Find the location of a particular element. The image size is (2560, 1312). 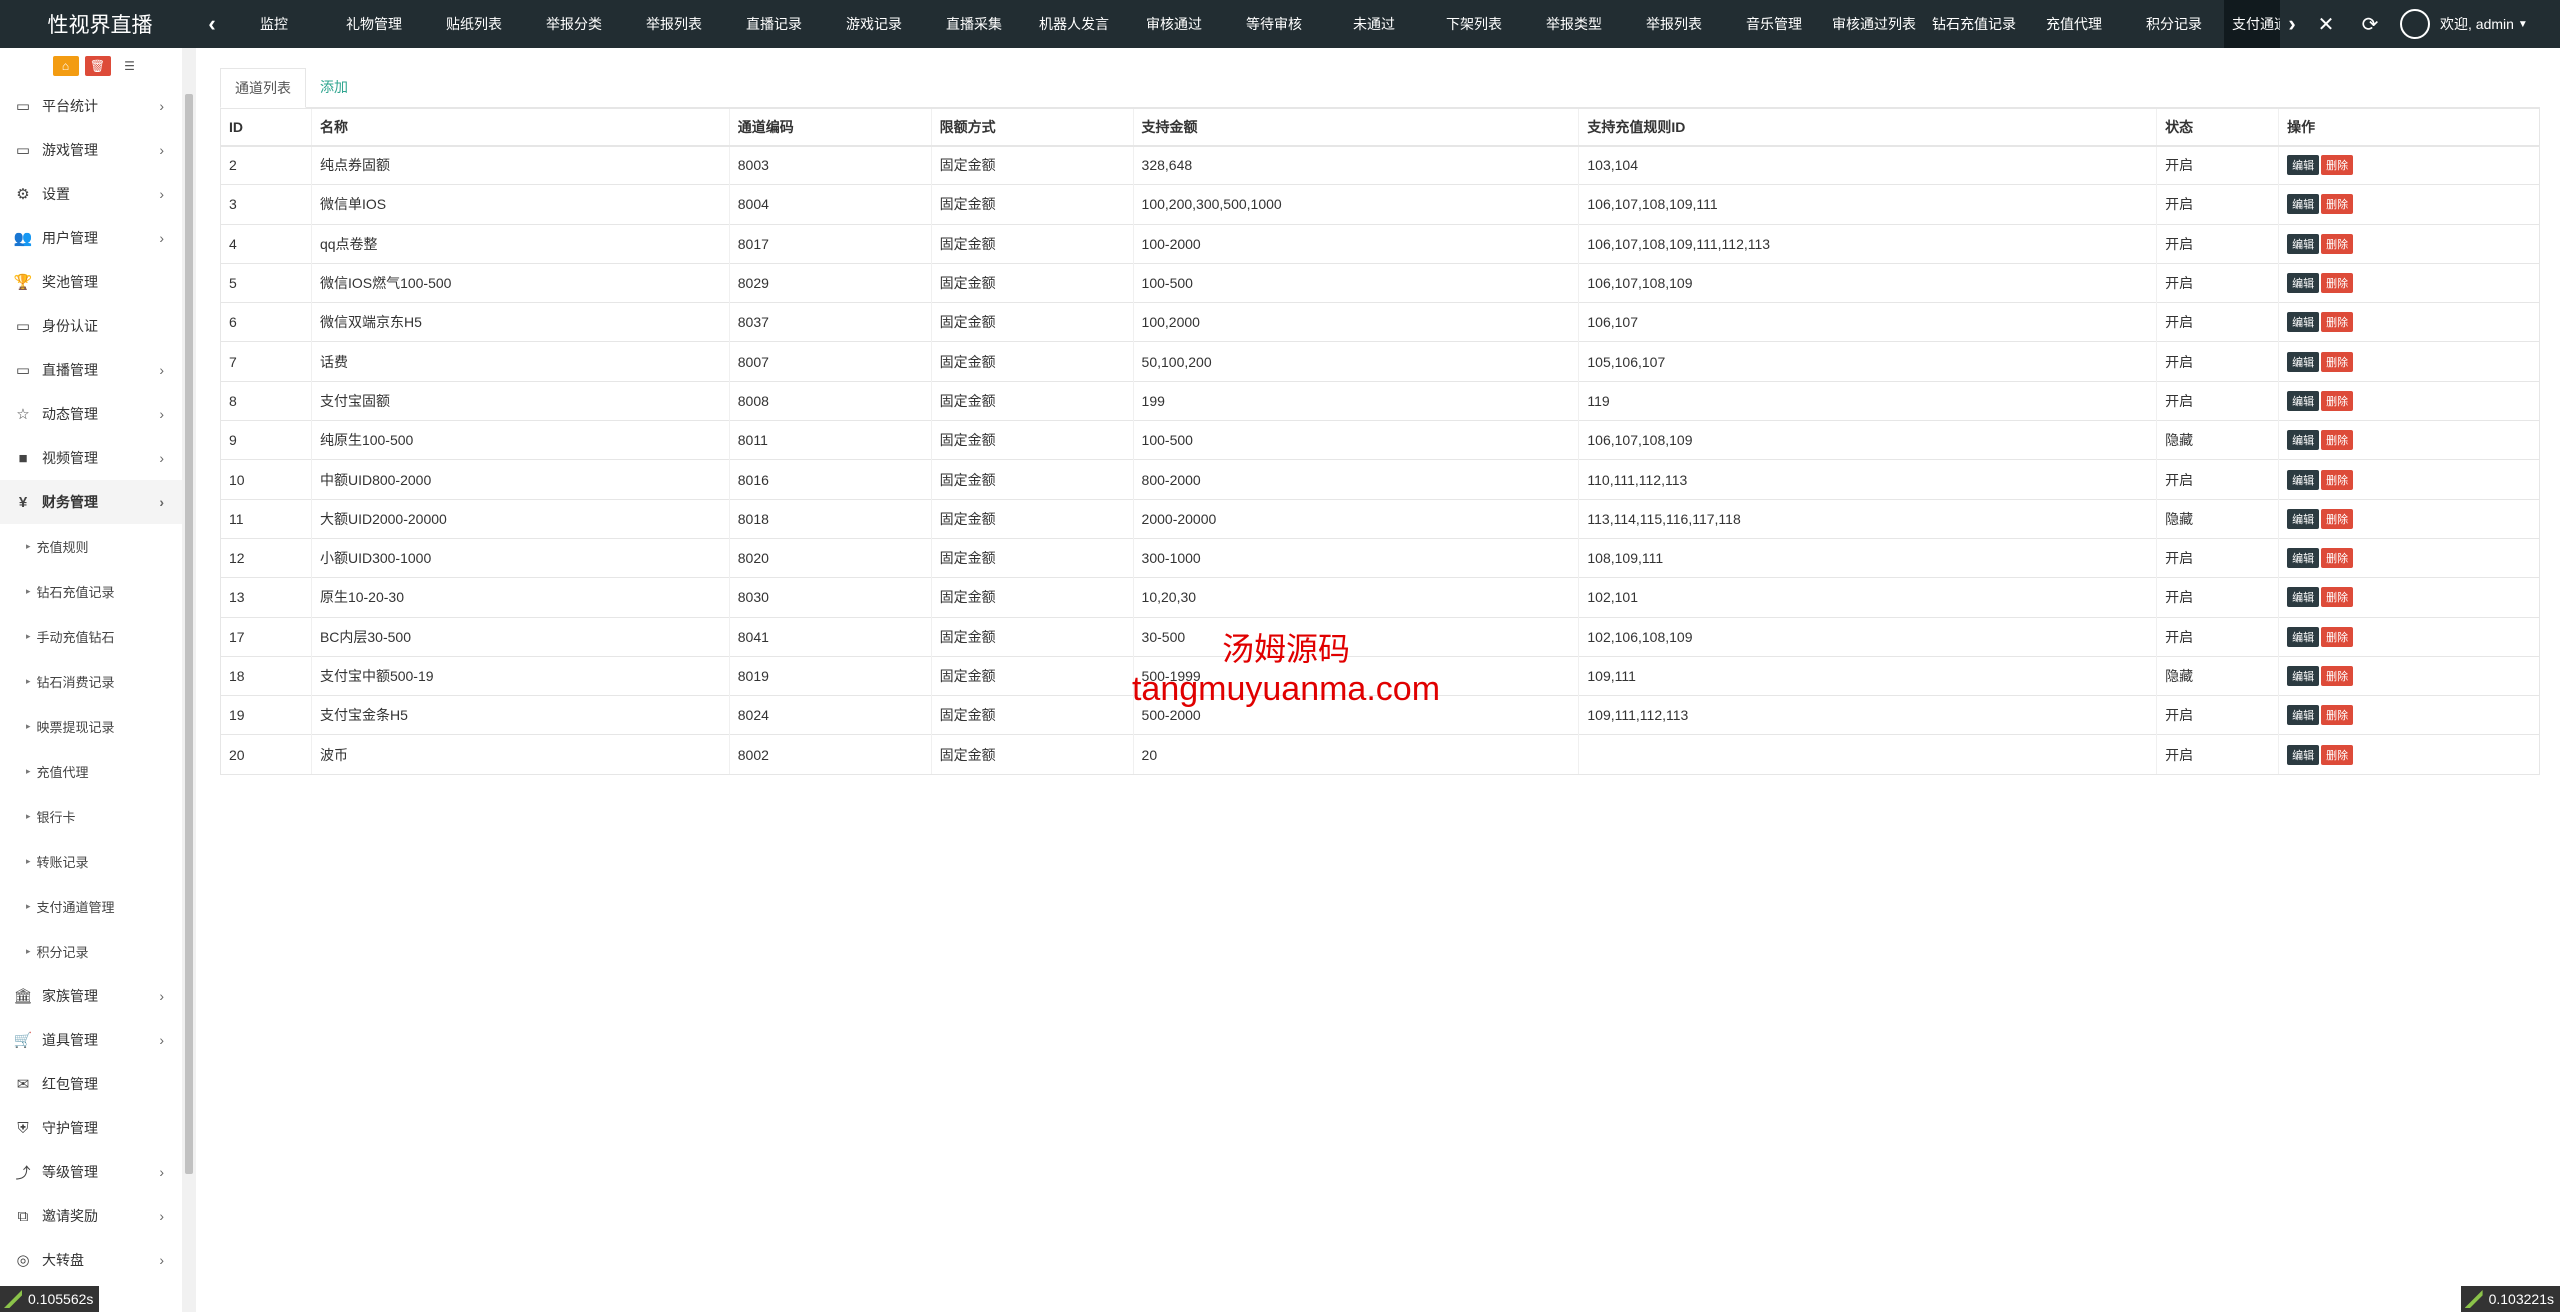

brand-logo: 性视界直播 is located at coordinates (100, 24).